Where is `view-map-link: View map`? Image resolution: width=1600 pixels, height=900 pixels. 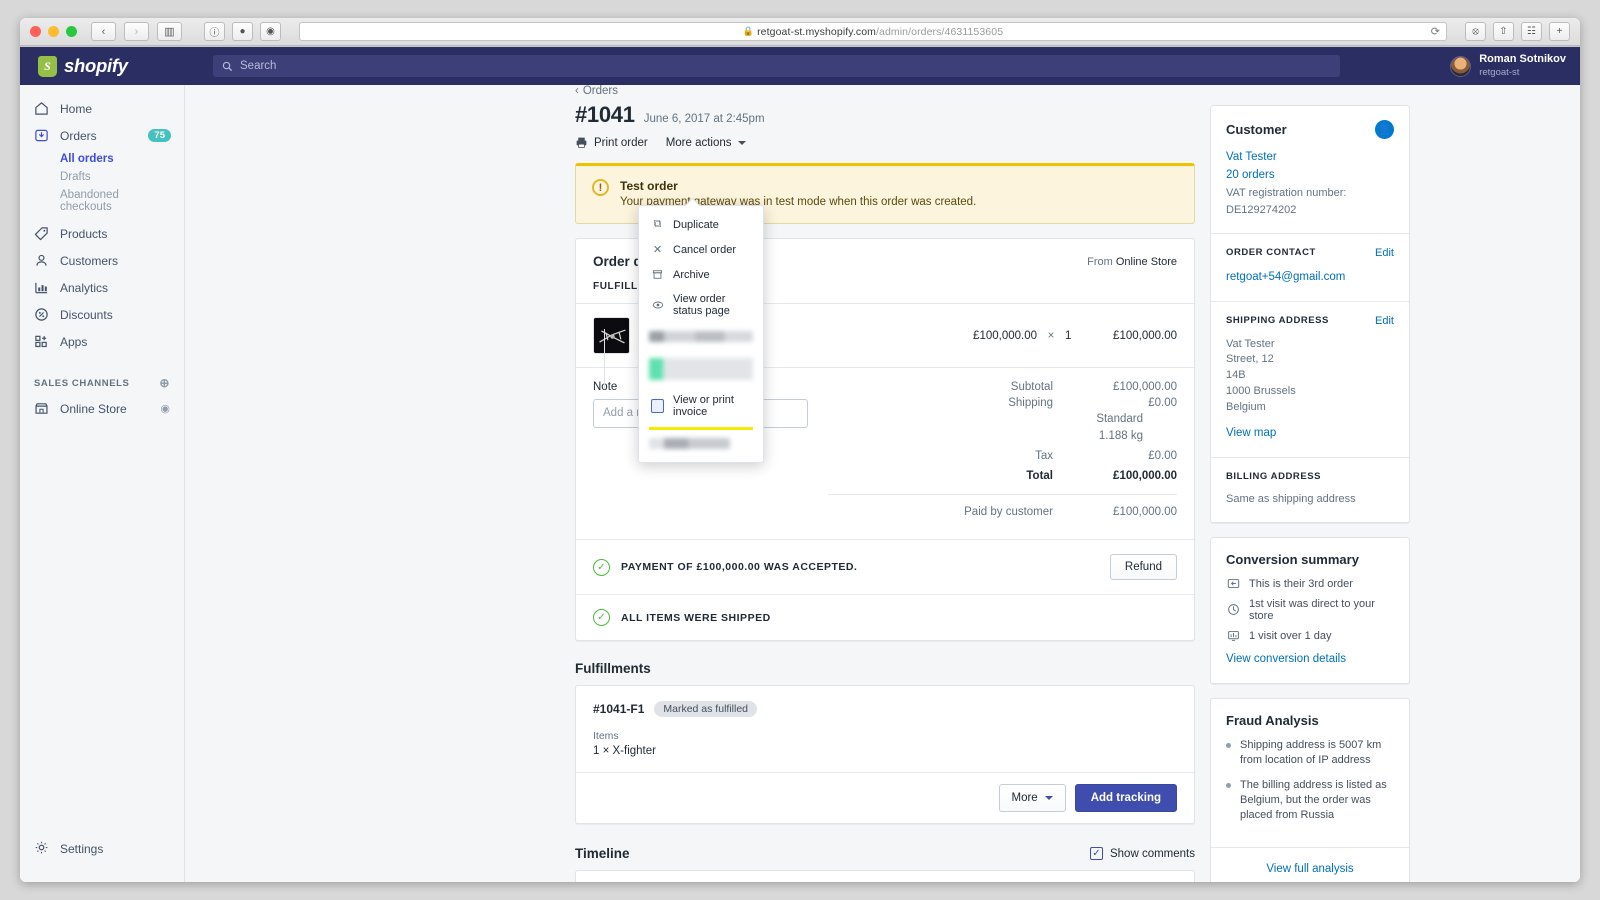 view-map-link: View map is located at coordinates (1310, 434).